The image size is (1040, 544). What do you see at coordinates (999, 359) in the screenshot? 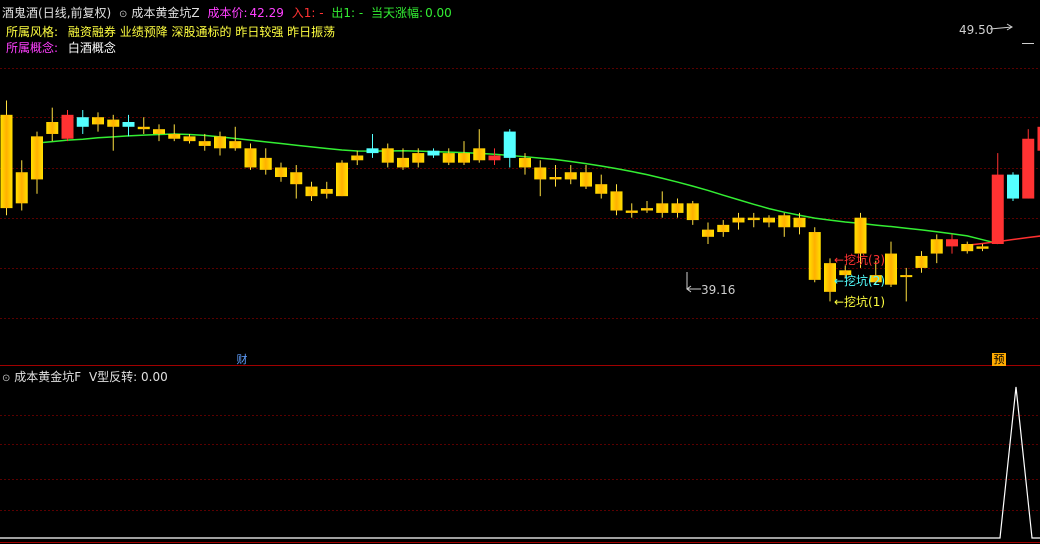
I see `forecast-marker: 预` at bounding box center [999, 359].